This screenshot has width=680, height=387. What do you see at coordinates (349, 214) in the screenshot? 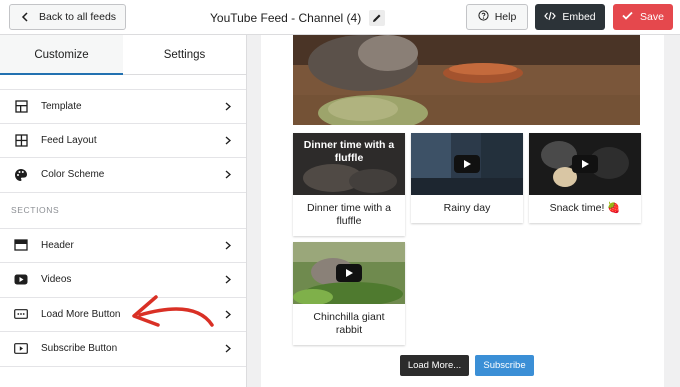
I see `video-caption: Dinner time with a fluffle` at bounding box center [349, 214].